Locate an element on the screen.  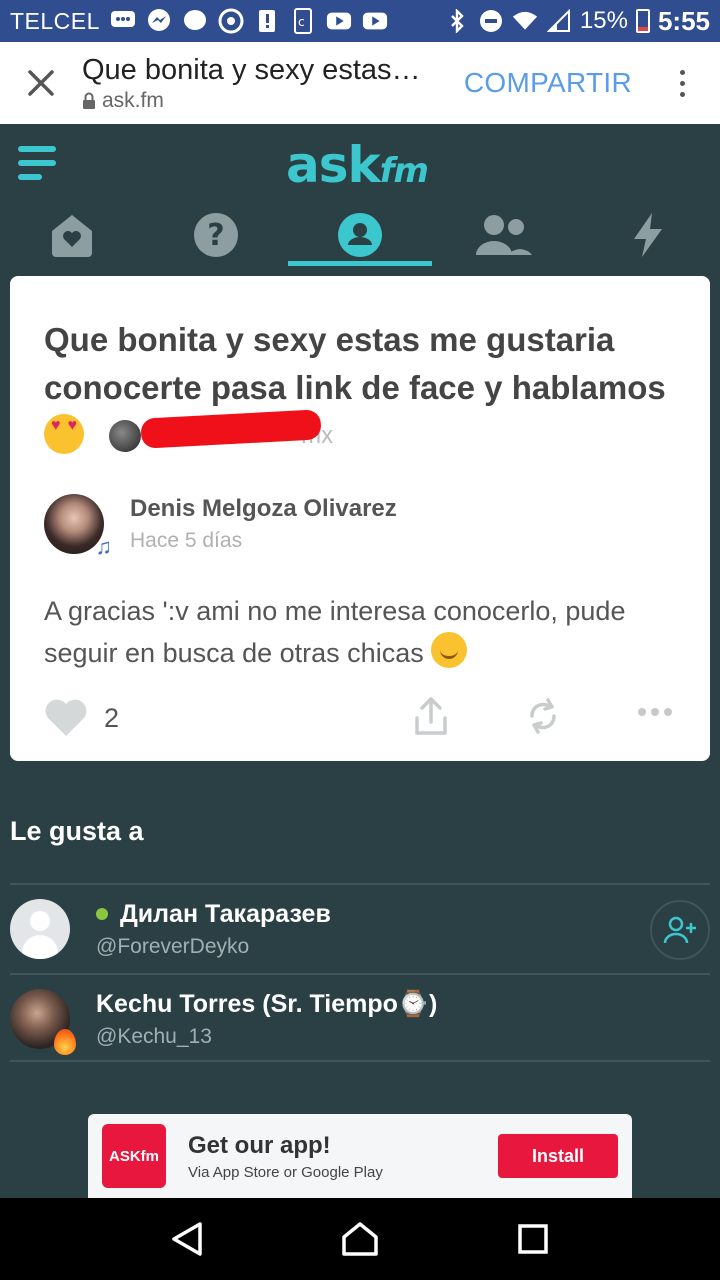
tab-profile is located at coordinates (360, 235).